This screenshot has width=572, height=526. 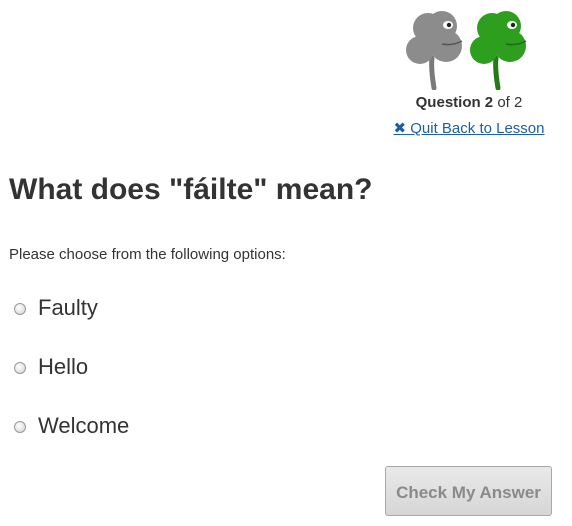 What do you see at coordinates (400, 128) in the screenshot?
I see `close-icon: ✖` at bounding box center [400, 128].